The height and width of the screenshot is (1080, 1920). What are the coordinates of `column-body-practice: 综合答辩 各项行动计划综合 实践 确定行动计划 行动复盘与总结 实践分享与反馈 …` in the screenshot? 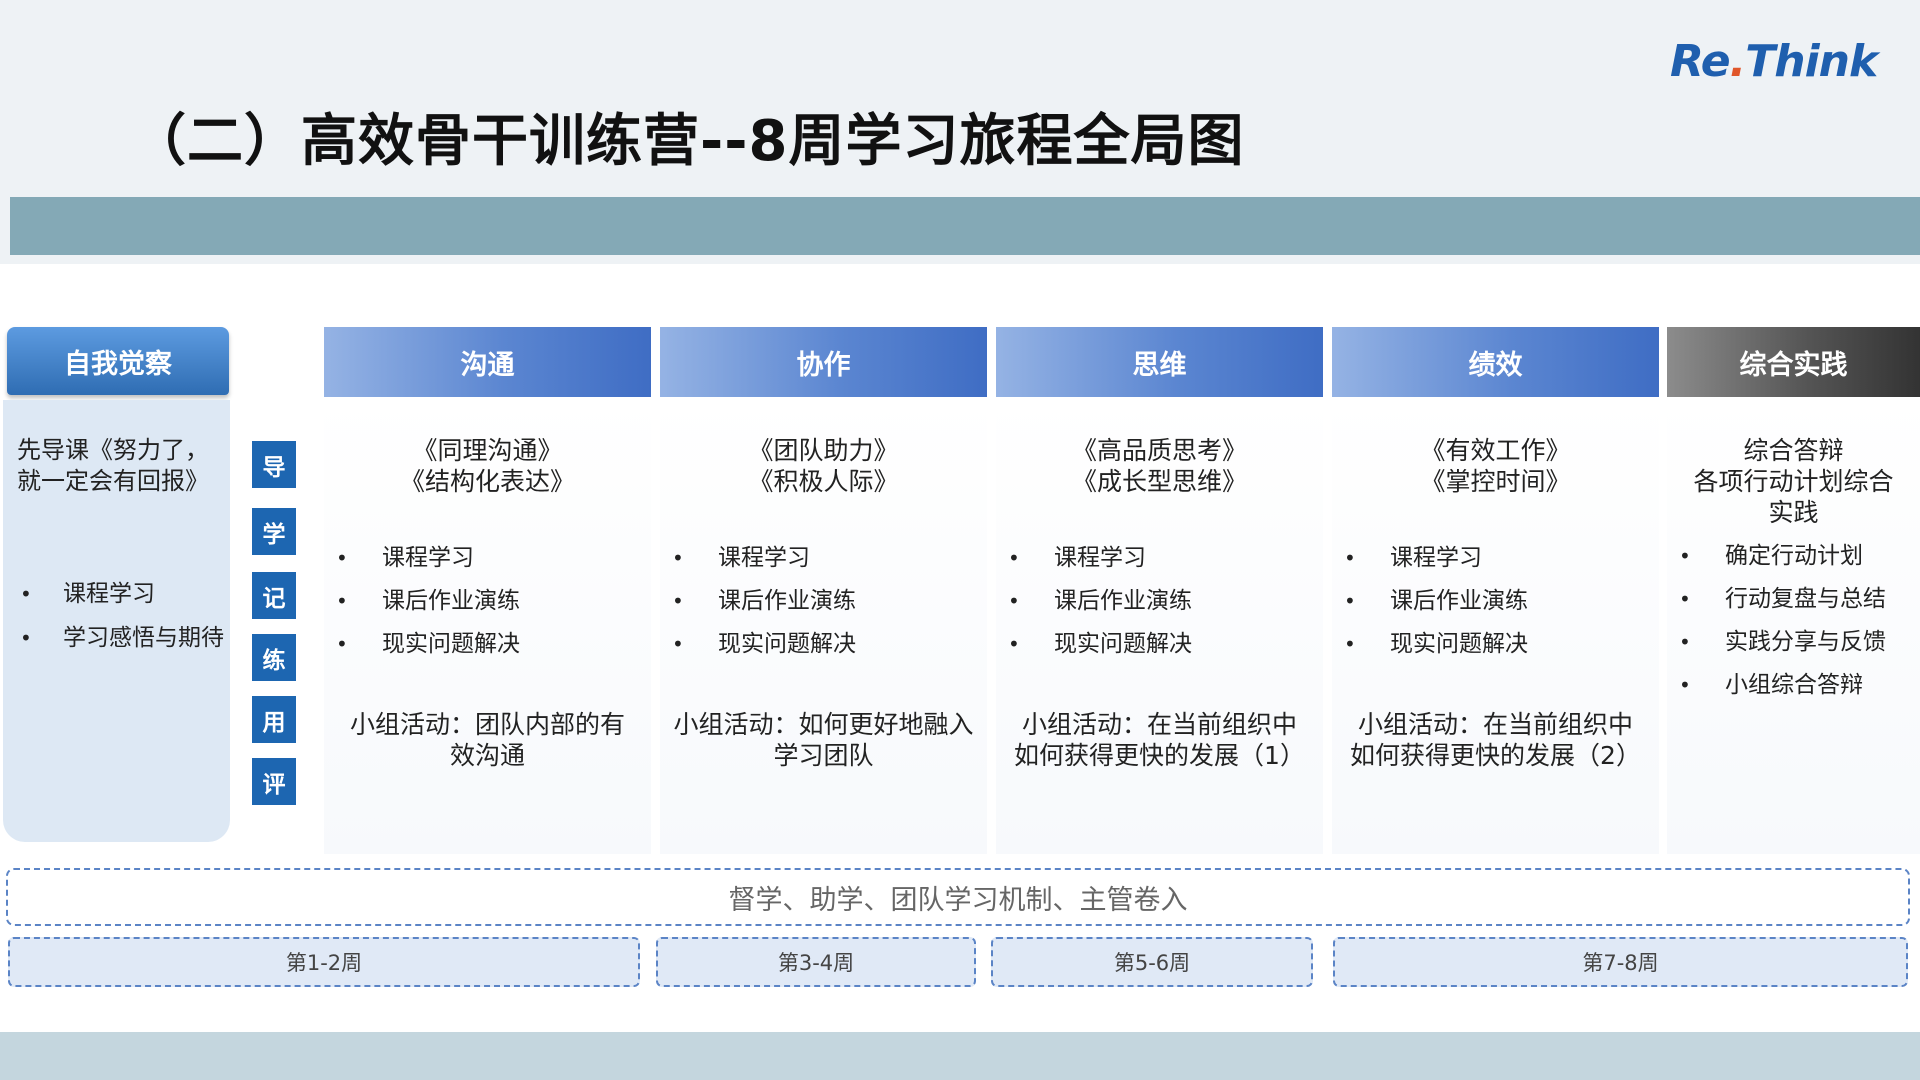 It's located at (1793, 625).